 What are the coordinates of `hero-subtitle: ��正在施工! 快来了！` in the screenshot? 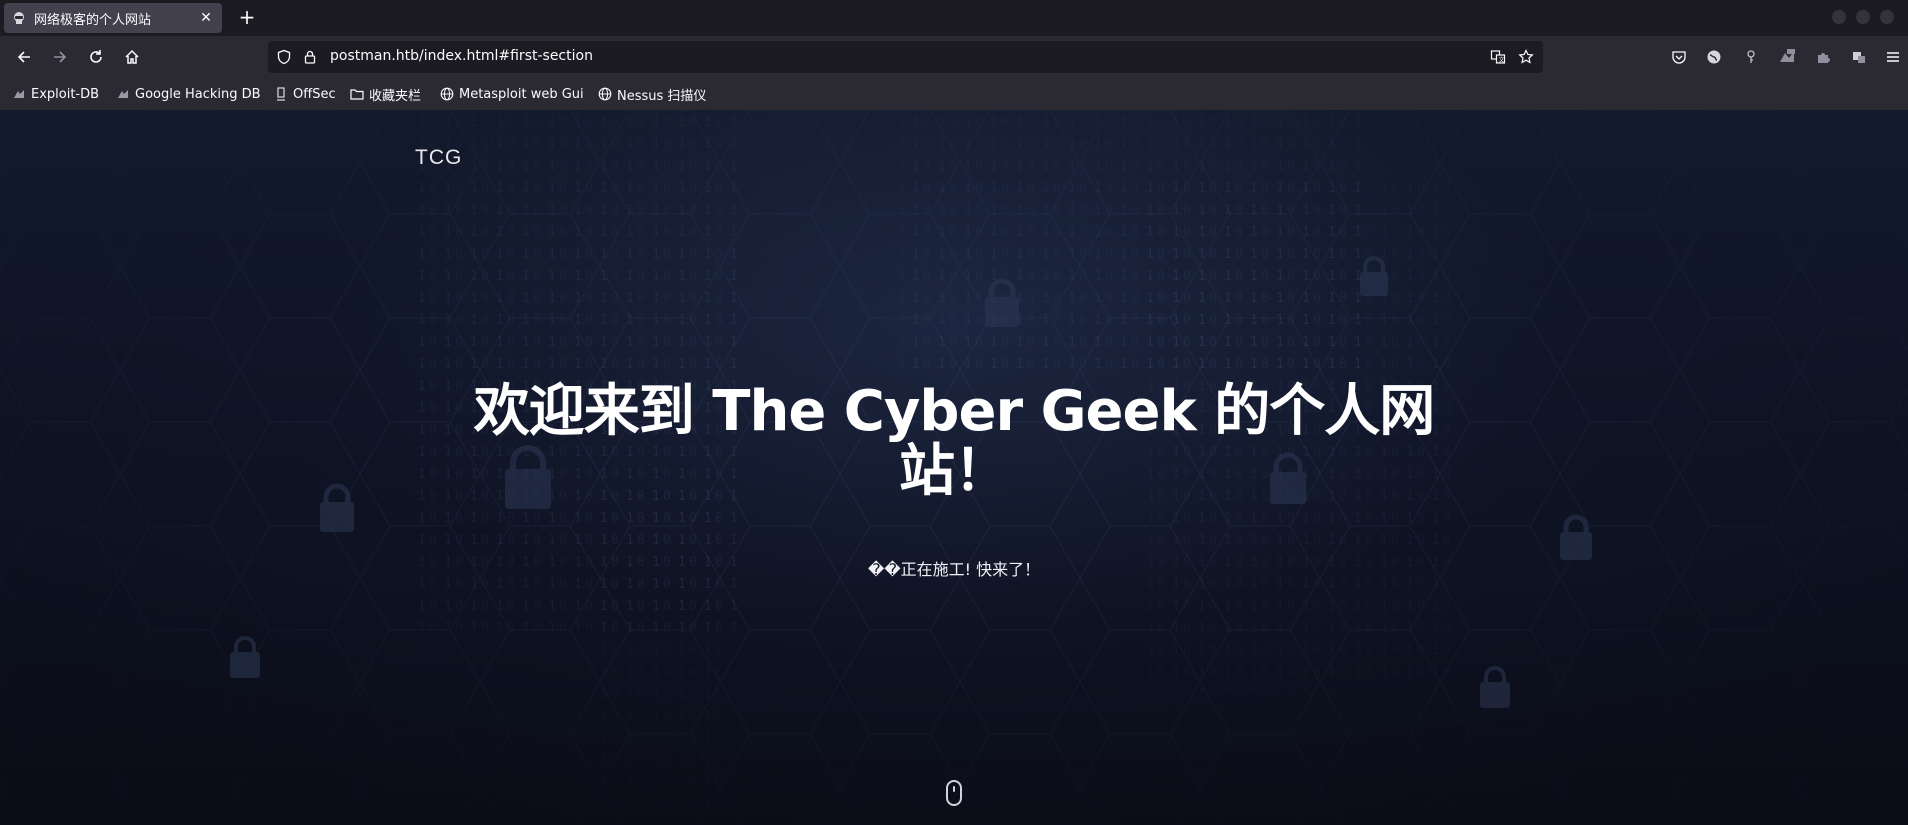 It's located at (954, 569).